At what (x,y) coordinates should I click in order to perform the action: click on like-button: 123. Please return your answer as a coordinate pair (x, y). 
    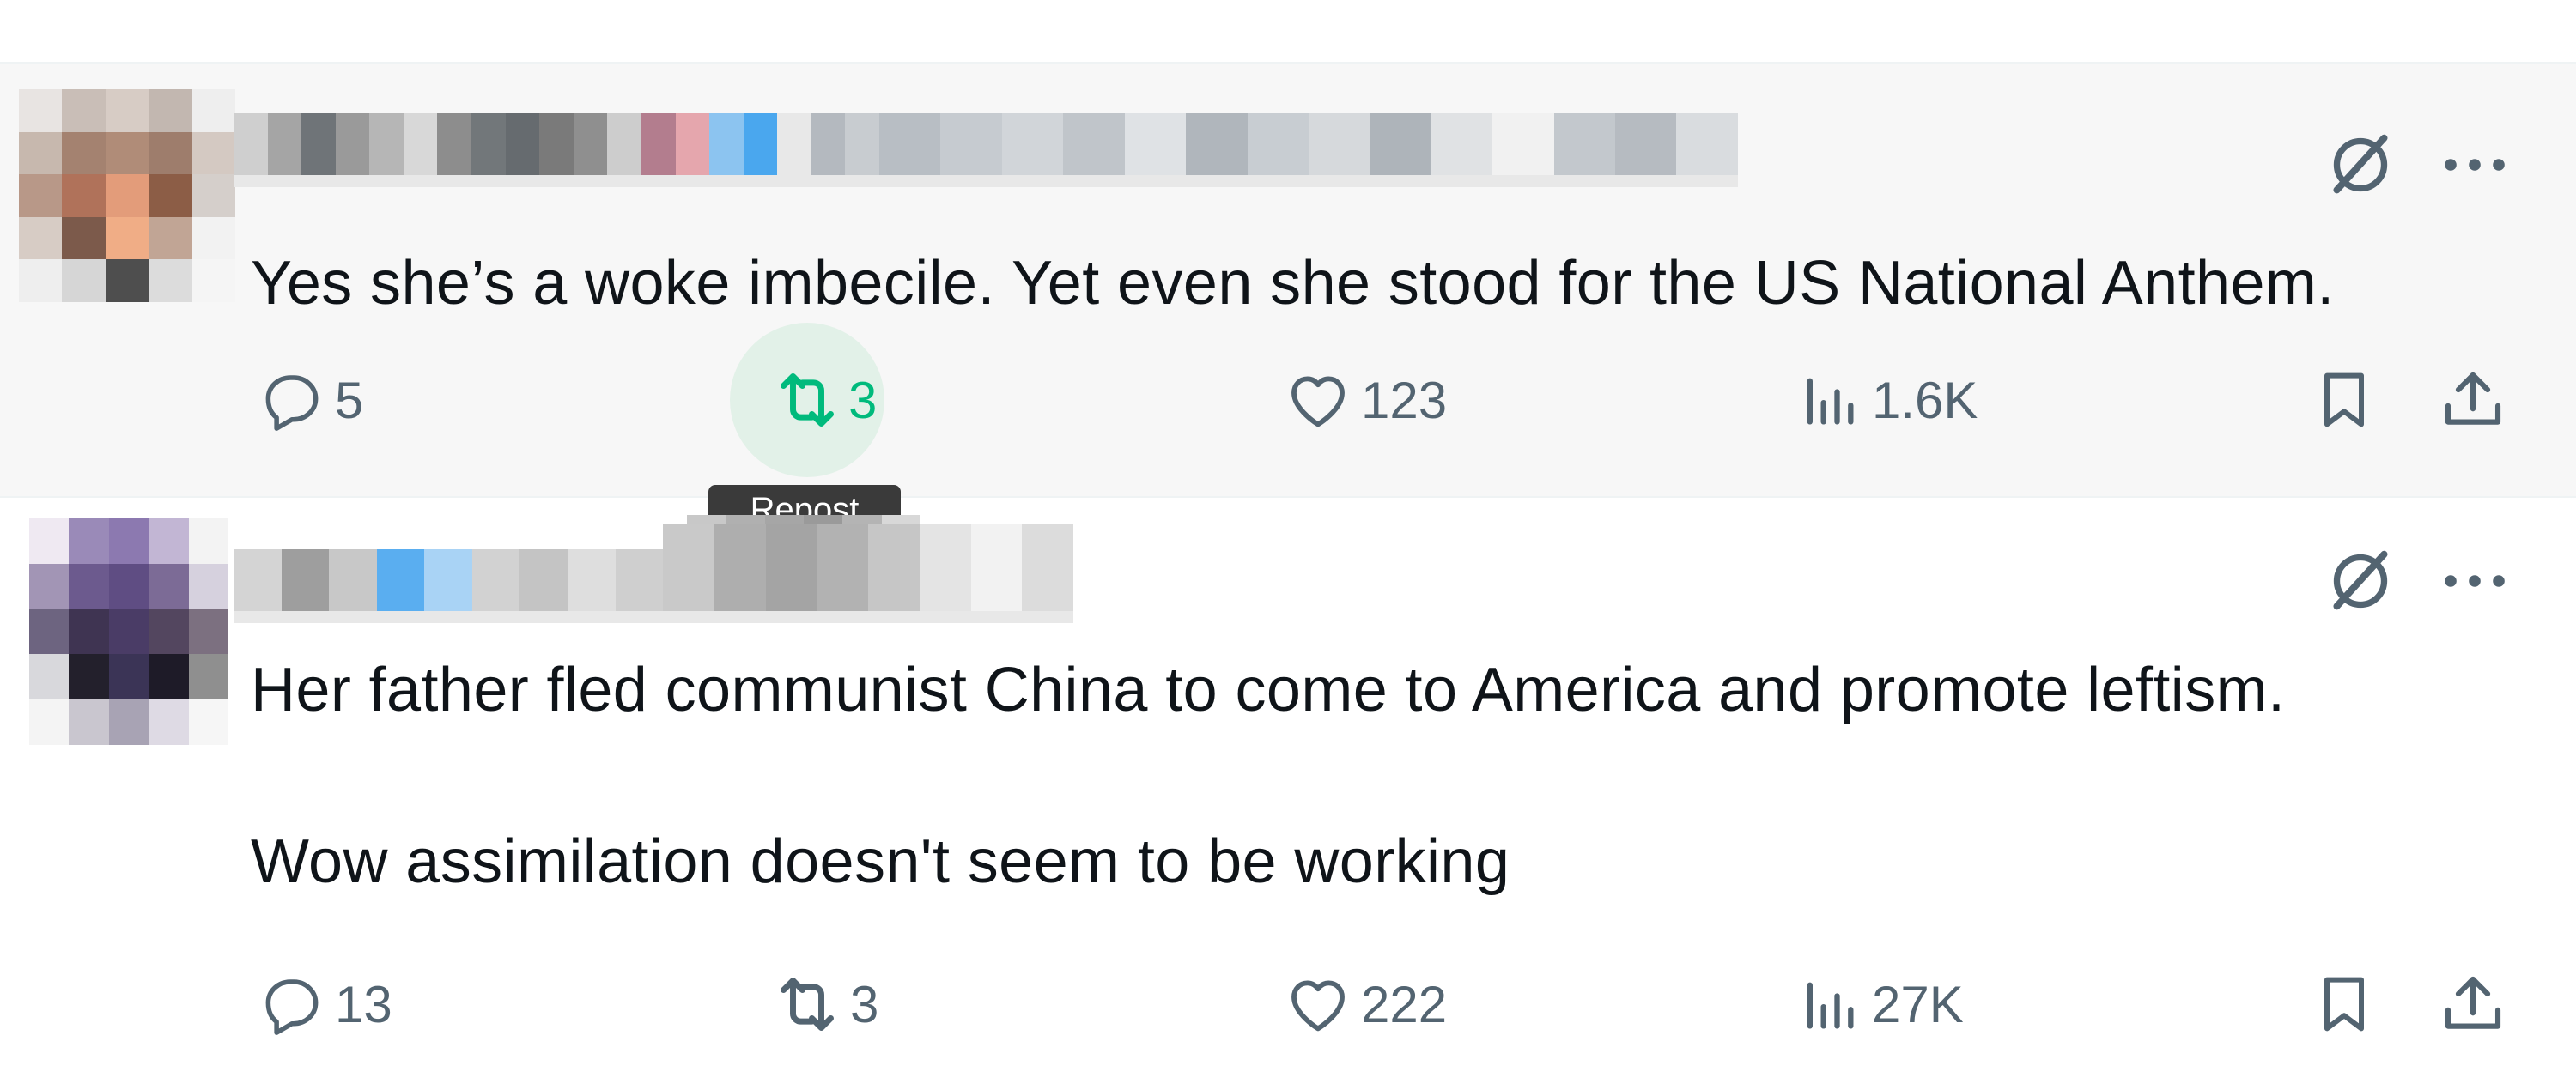
    Looking at the image, I should click on (1361, 400).